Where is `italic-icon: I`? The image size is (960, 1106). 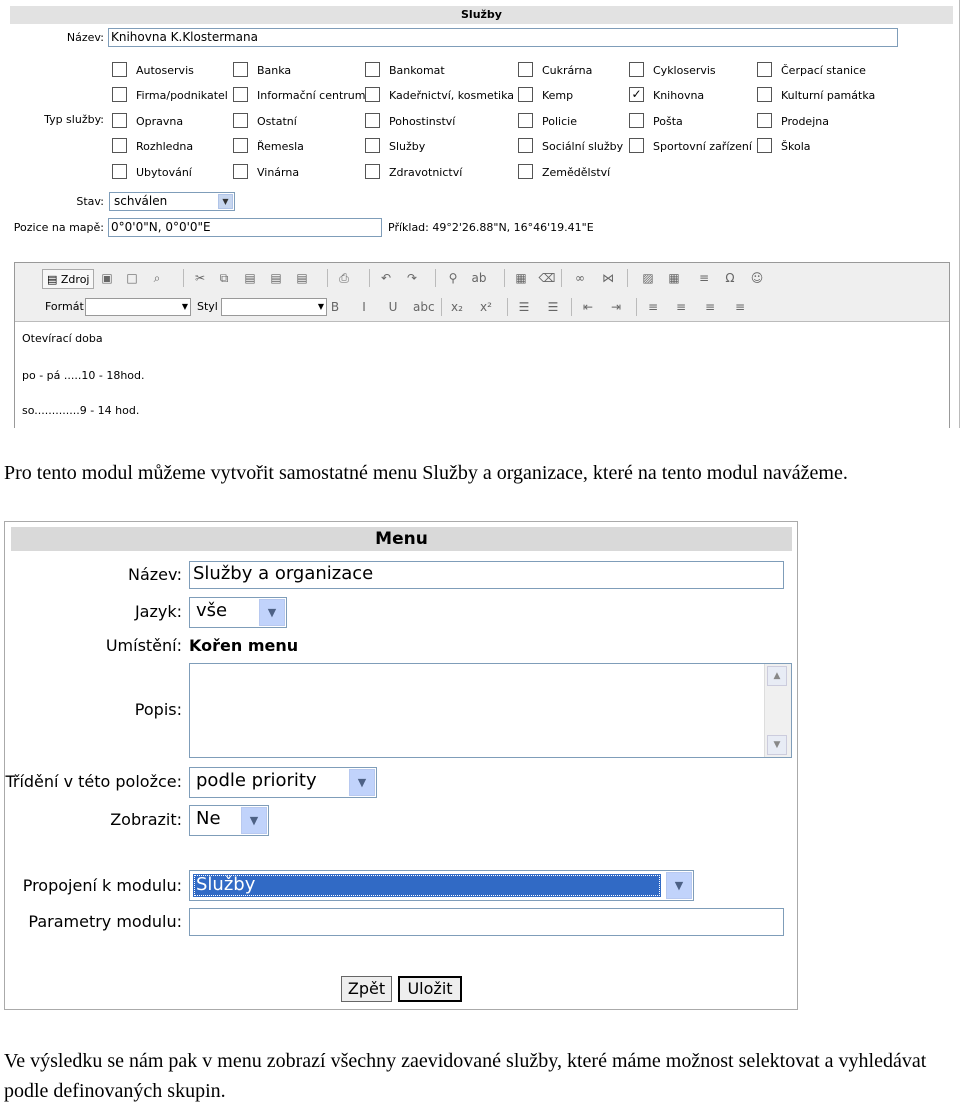
italic-icon: I is located at coordinates (364, 307).